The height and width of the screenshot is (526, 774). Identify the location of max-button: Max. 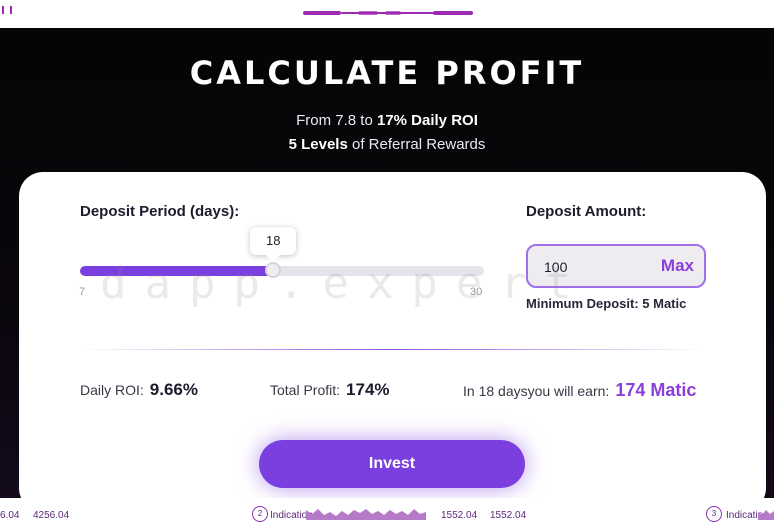
(677, 266).